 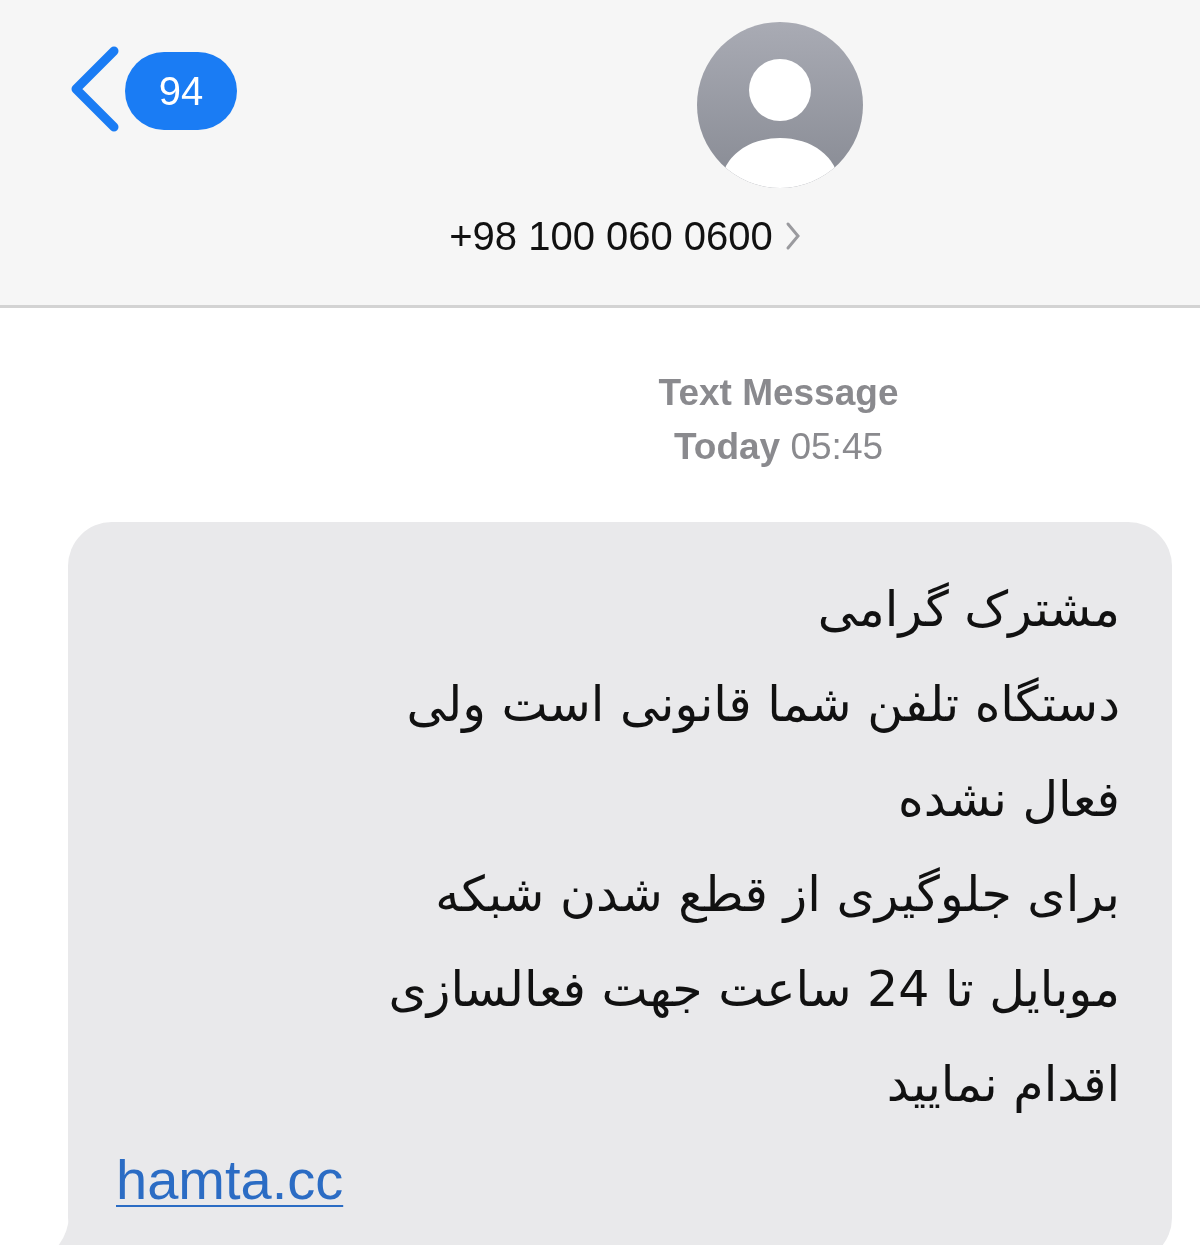 What do you see at coordinates (181, 91) in the screenshot?
I see `unread-count-badge: 94` at bounding box center [181, 91].